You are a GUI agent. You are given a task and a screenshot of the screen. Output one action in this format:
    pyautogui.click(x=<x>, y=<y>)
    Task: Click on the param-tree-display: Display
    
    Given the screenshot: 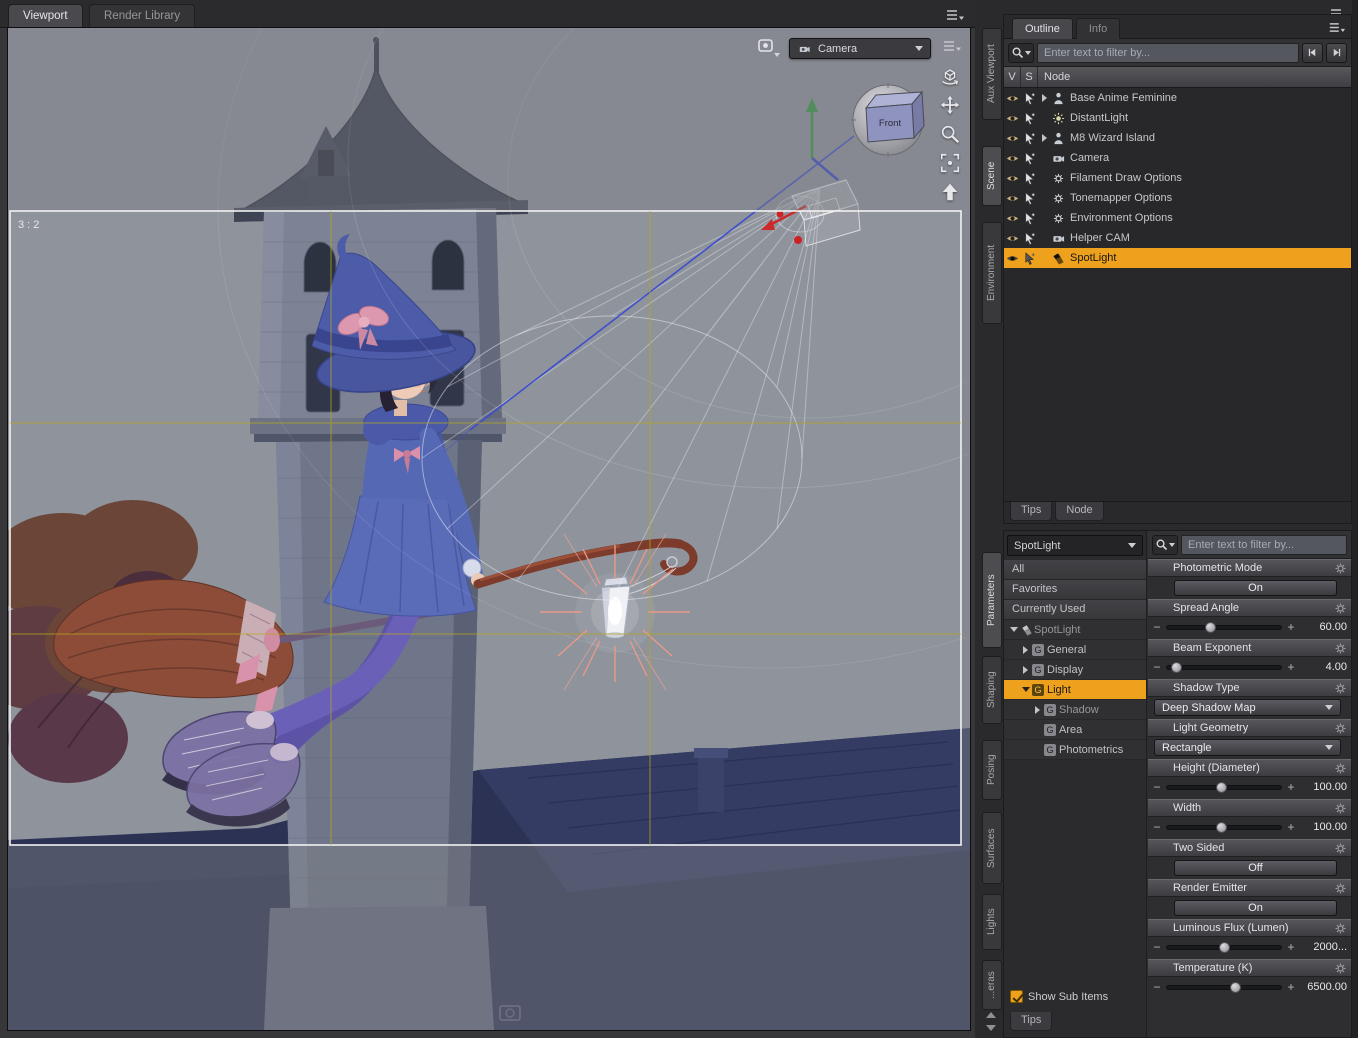 What is the action you would take?
    pyautogui.click(x=1075, y=670)
    